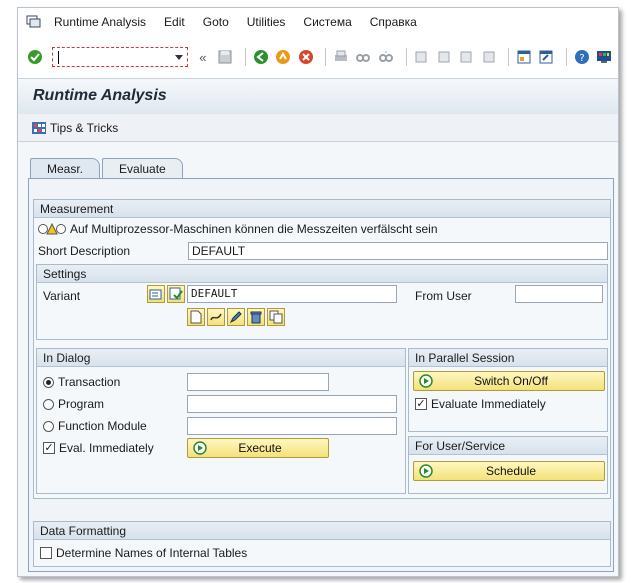 This screenshot has width=636, height=583. What do you see at coordinates (282, 57) in the screenshot?
I see `exit-icon` at bounding box center [282, 57].